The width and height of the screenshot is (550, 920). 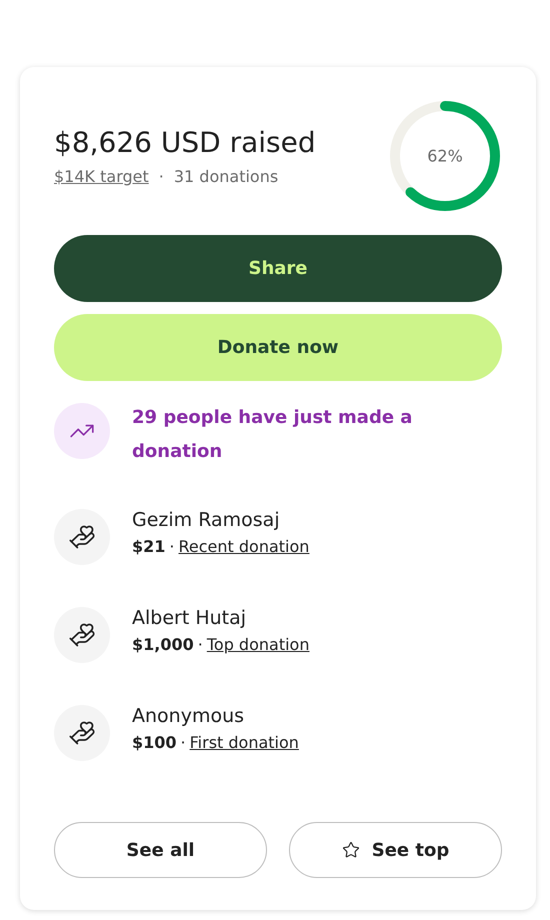 What do you see at coordinates (278, 347) in the screenshot?
I see `donate-button: Donate now` at bounding box center [278, 347].